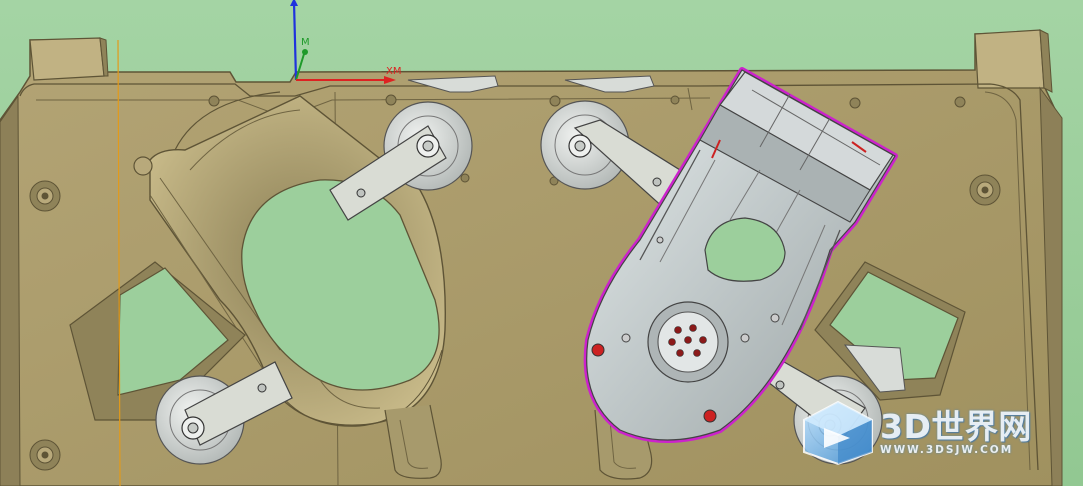 This screenshot has width=1083, height=490. What do you see at coordinates (1009, 59) in the screenshot?
I see `right-guide-block` at bounding box center [1009, 59].